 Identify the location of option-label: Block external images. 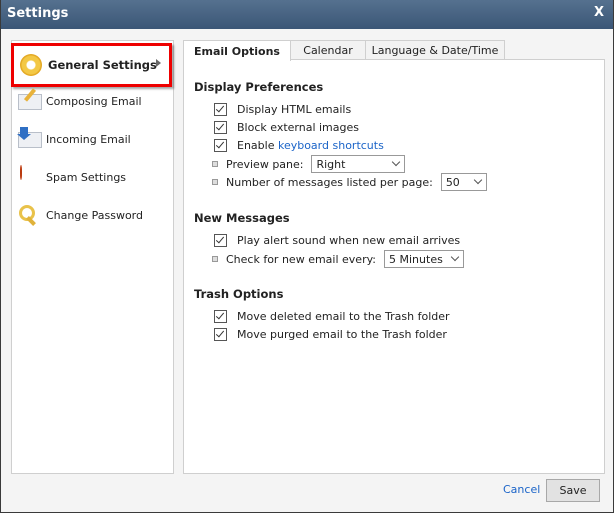
(298, 127).